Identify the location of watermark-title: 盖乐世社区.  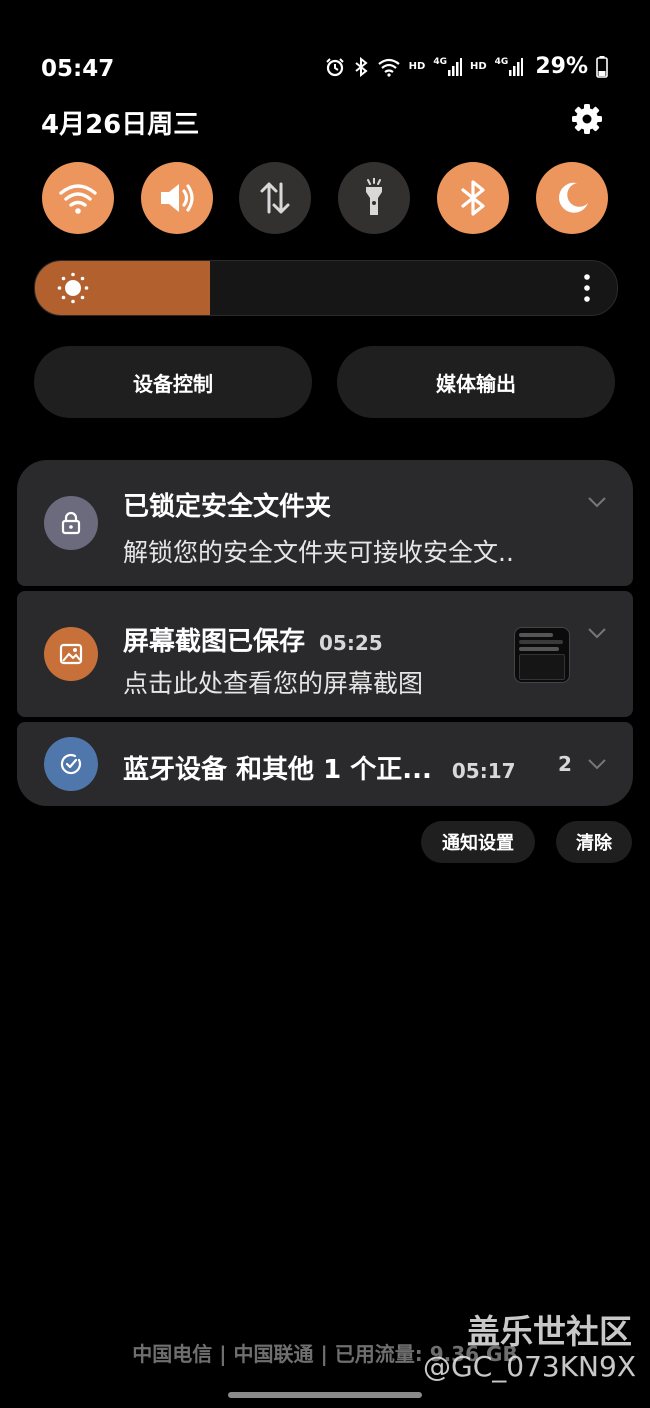
(549, 1331).